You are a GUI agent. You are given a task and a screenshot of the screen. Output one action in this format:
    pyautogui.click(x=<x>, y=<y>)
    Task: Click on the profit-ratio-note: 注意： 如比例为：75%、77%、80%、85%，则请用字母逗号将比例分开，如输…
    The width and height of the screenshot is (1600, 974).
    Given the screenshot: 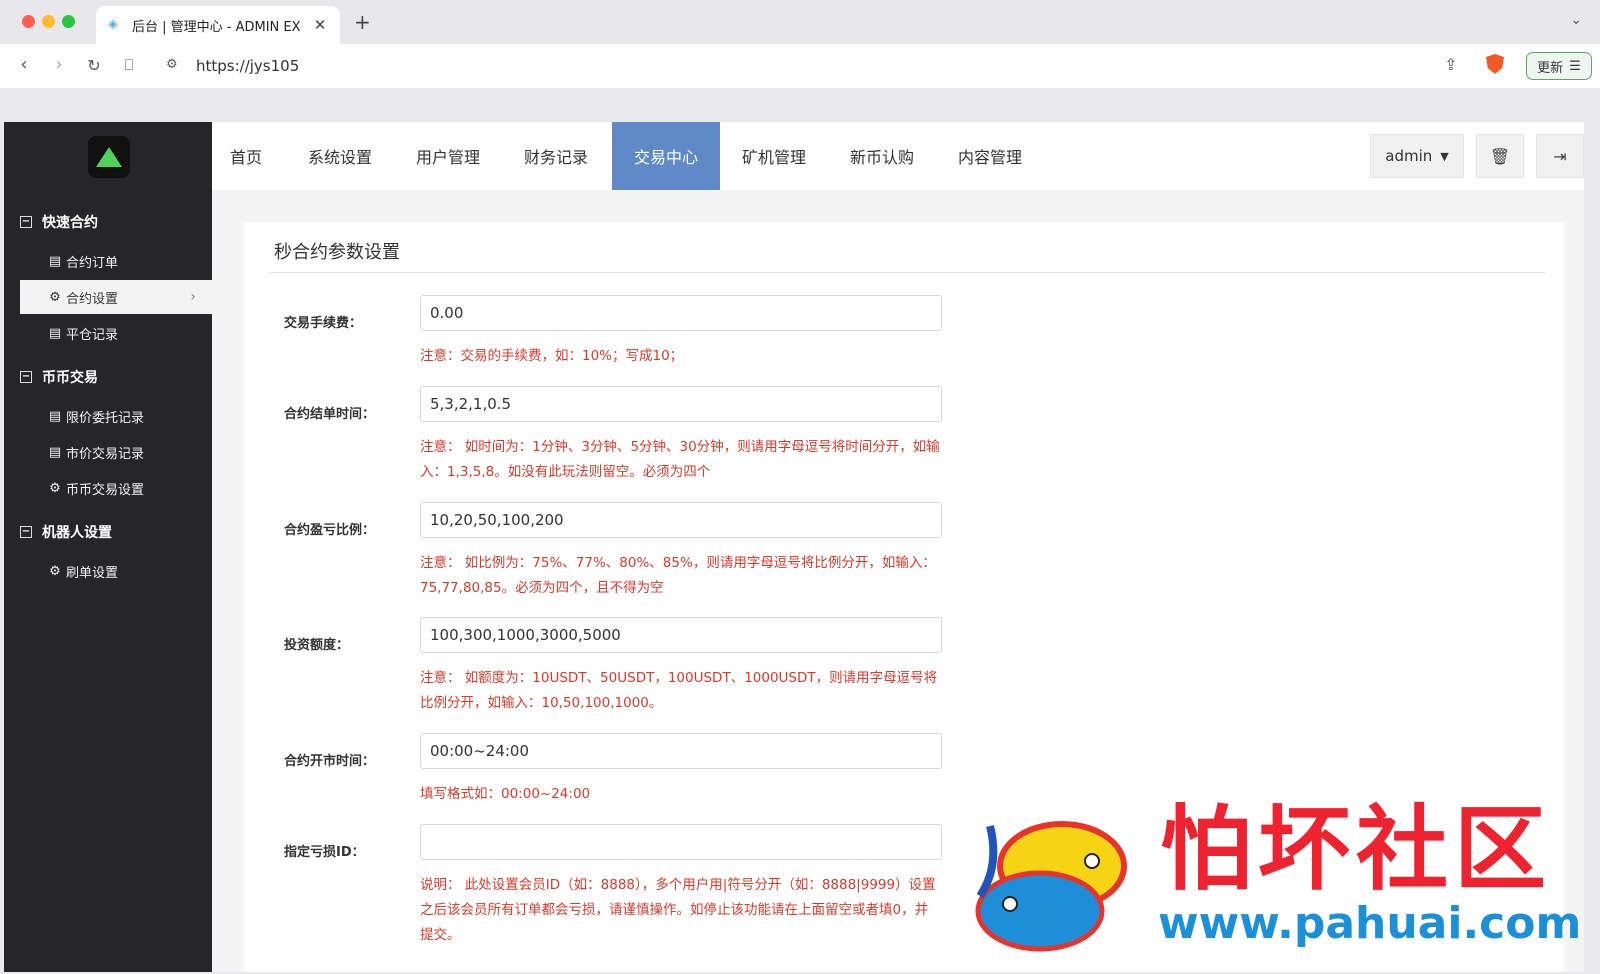 What is the action you would take?
    pyautogui.click(x=678, y=575)
    